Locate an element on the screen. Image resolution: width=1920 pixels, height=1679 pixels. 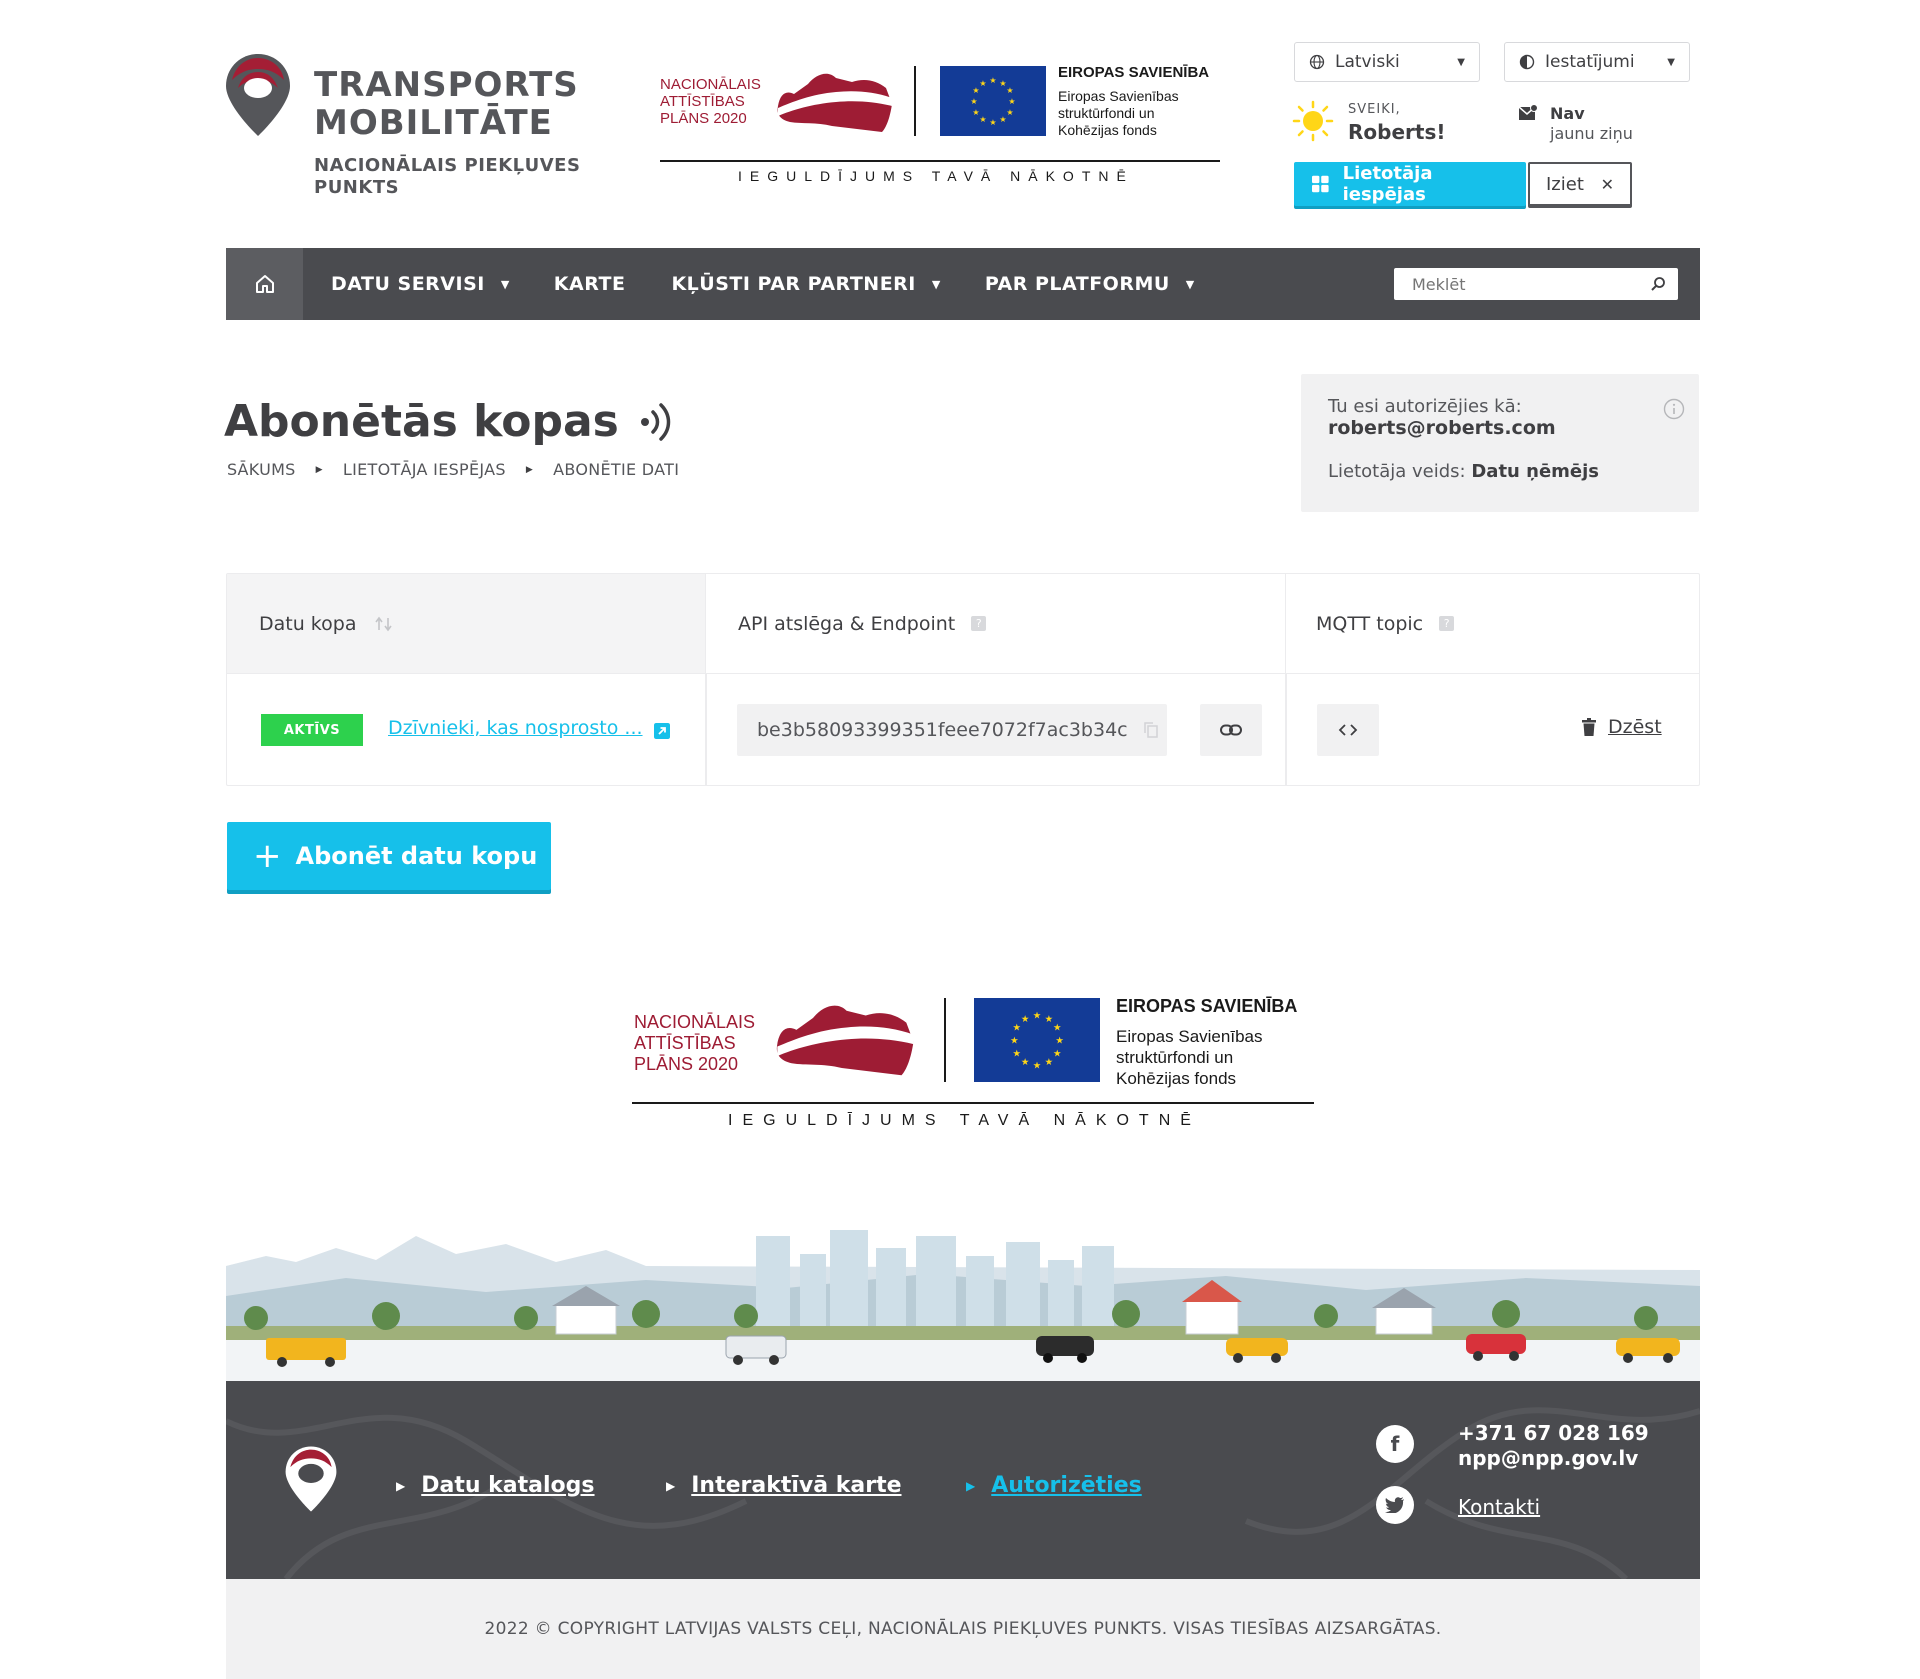
settings-select: Iestatījumi ▼ is located at coordinates (1597, 62).